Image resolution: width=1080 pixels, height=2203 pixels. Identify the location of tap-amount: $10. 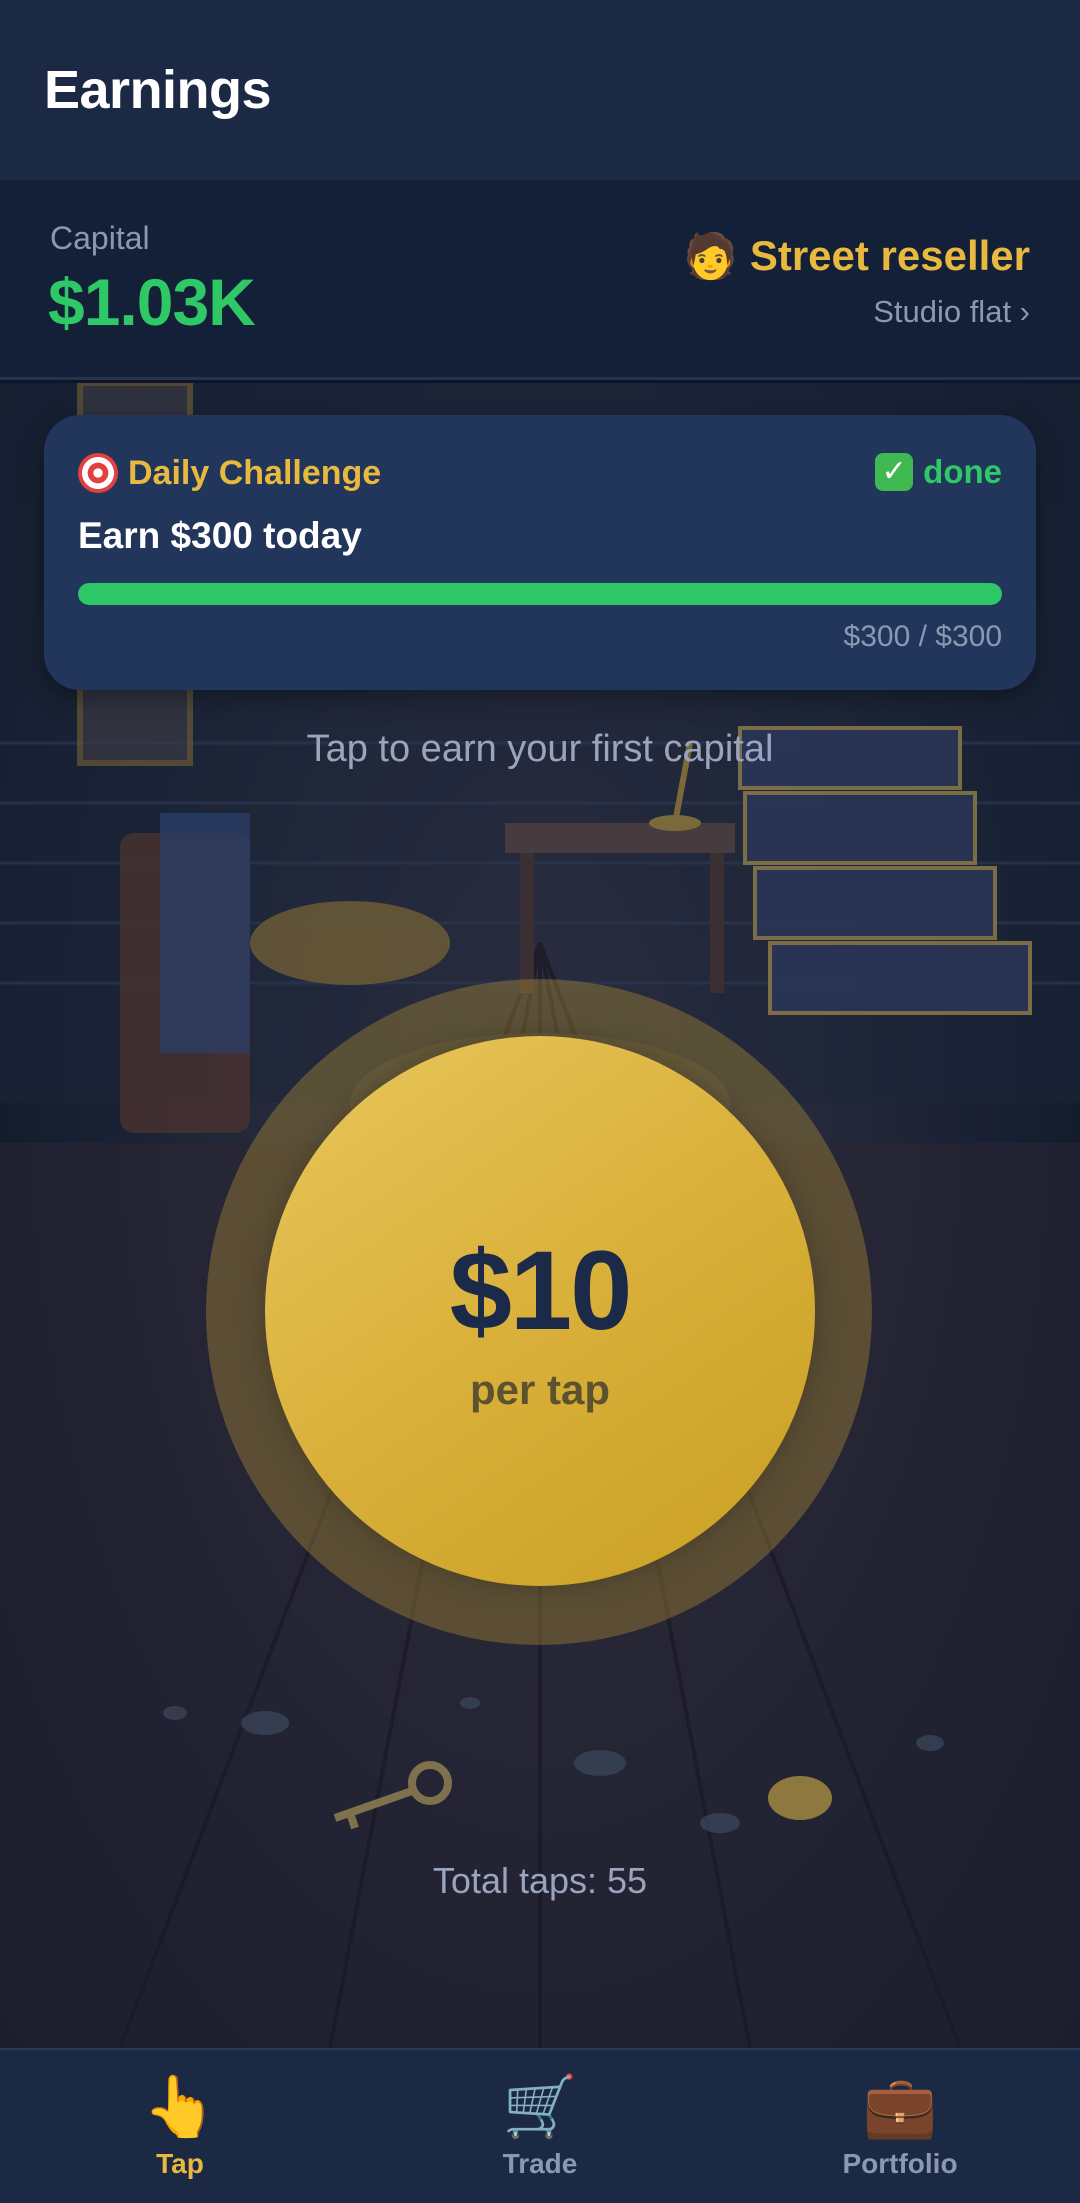
(541, 1290).